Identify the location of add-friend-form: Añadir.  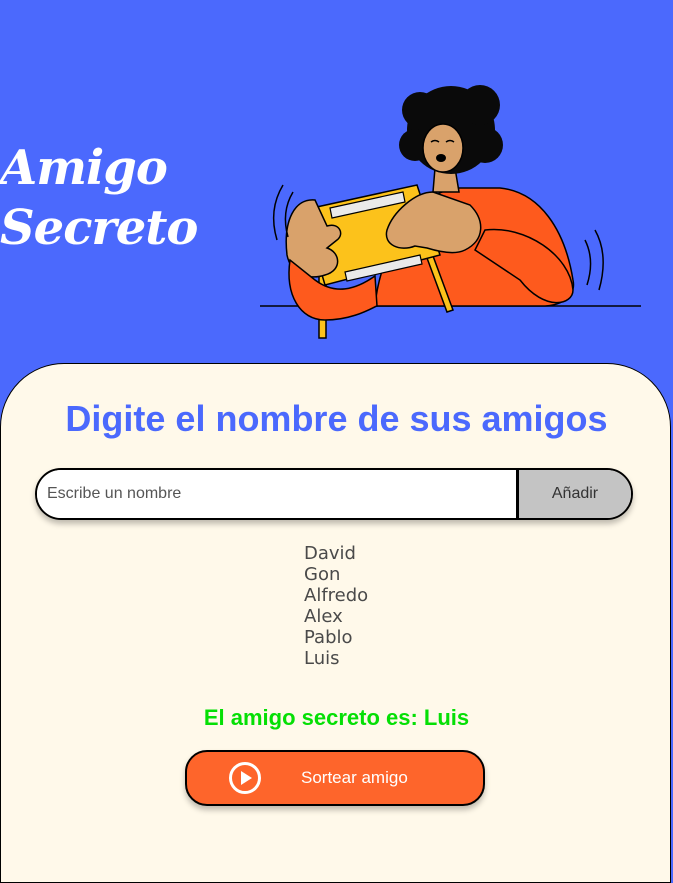
(334, 494).